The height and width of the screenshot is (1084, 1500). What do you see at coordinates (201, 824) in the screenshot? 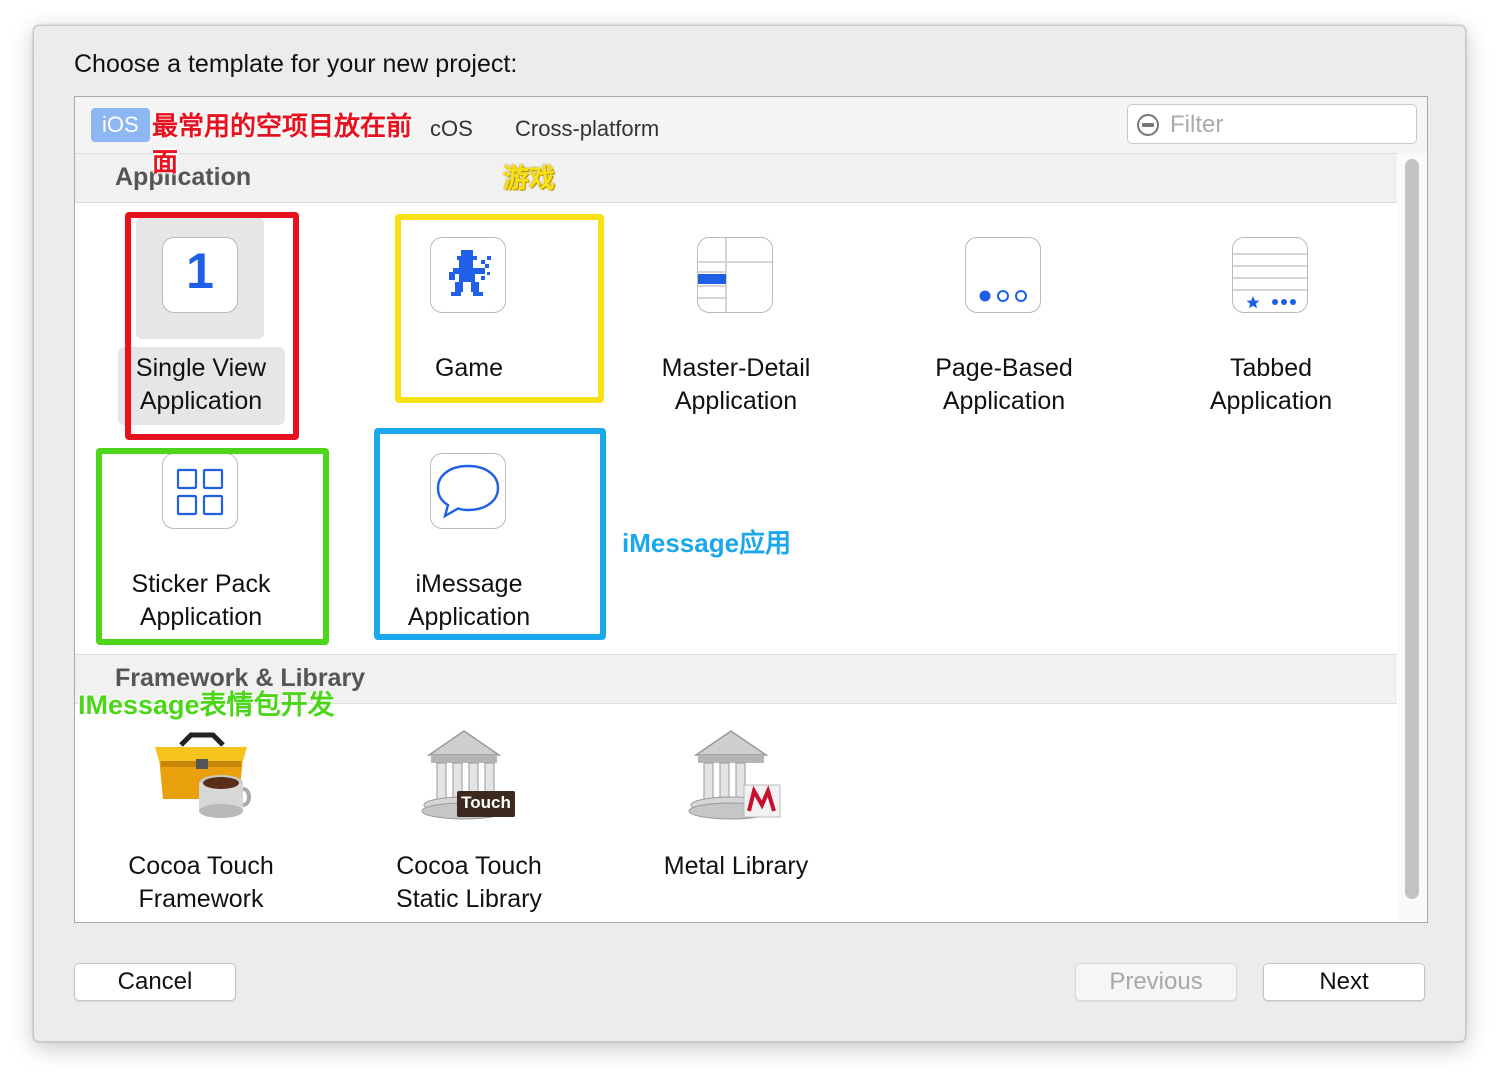
I see `template-cocoa-touch-framework: Cocoa Touch Framework` at bounding box center [201, 824].